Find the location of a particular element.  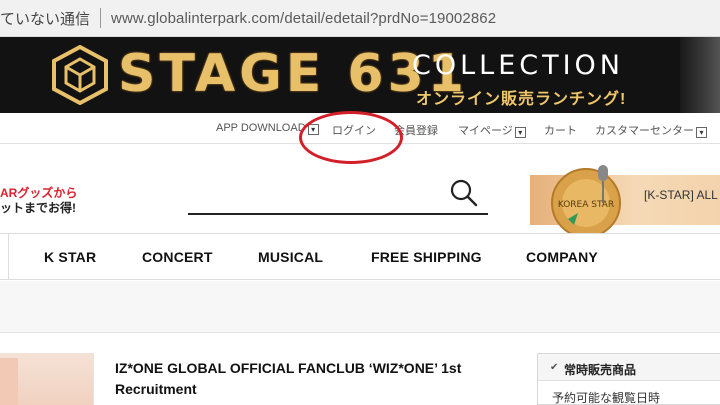

nav-item-free-shipping: FREE SHIPPING is located at coordinates (426, 257).